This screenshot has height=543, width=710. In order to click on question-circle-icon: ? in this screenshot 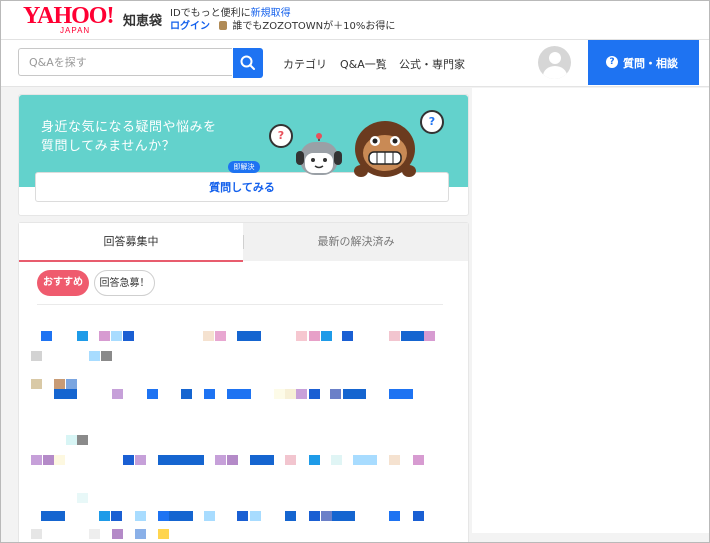, I will do `click(612, 62)`.